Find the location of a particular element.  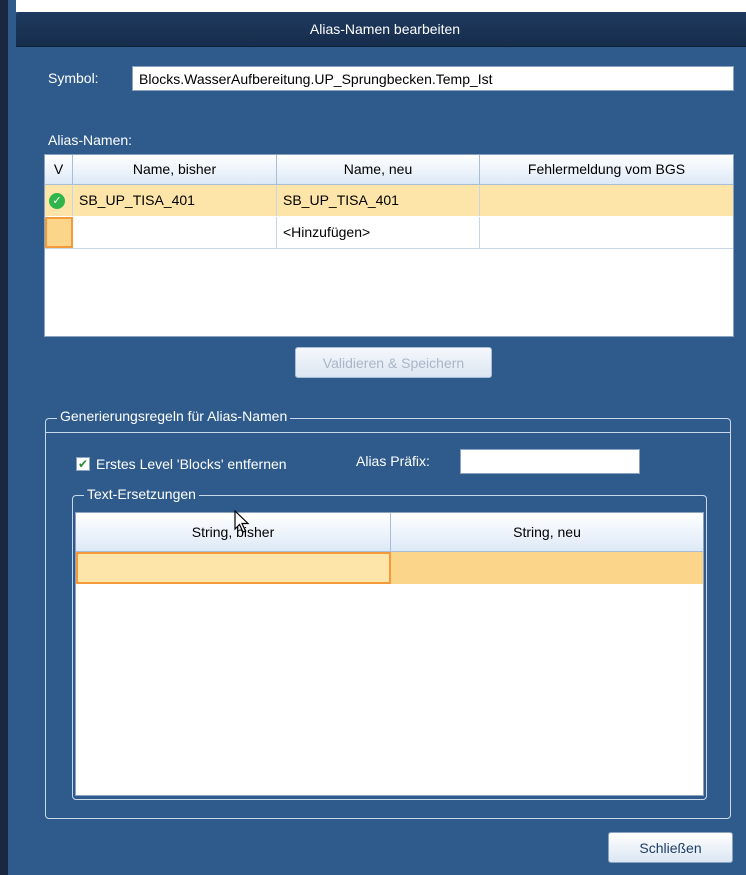

table-row: ✓ SB_UP_TISA_401 SB_UP_TISA_401 is located at coordinates (389, 200).